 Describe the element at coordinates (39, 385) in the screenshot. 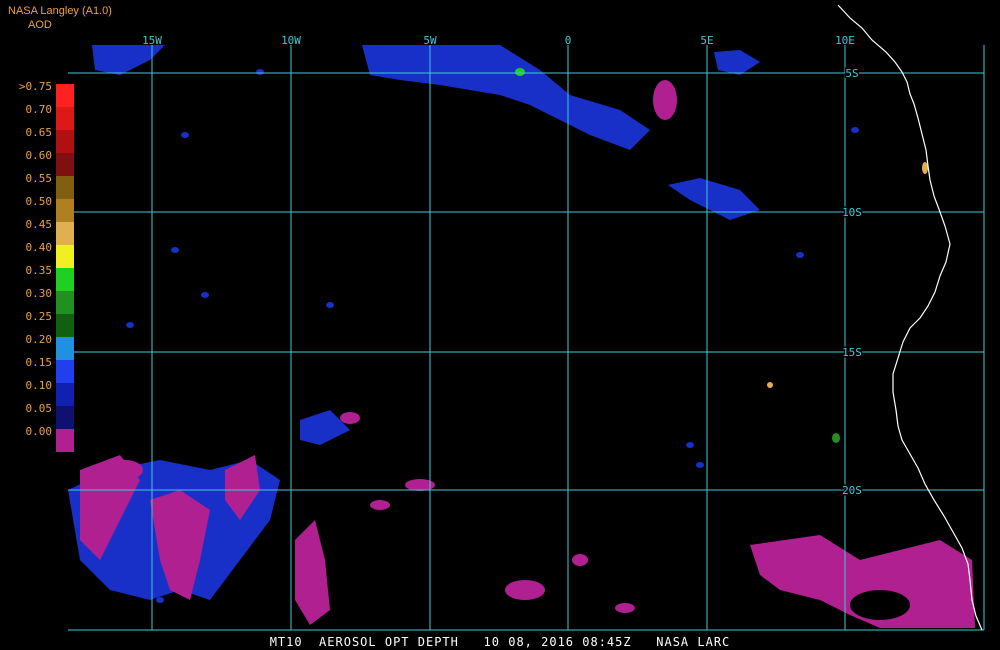

I see `legend-label: 0.10` at that location.